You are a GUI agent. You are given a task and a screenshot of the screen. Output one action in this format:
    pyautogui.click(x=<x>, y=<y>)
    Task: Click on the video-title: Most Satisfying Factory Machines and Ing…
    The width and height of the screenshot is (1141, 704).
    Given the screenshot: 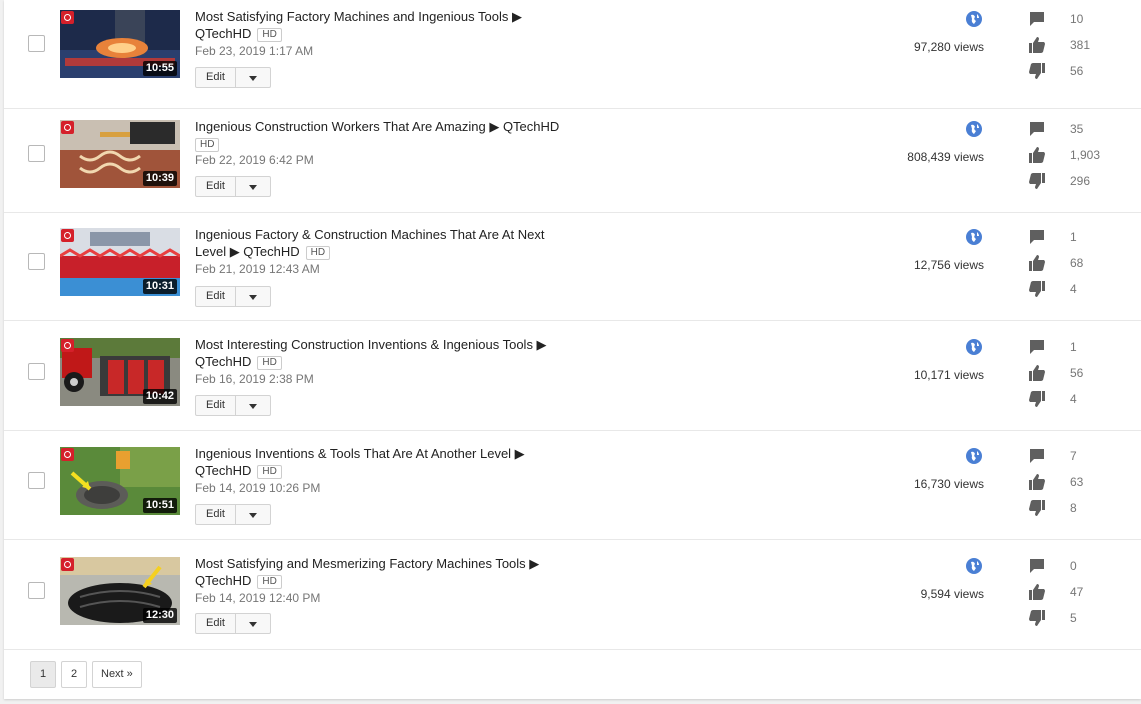 What is the action you would take?
    pyautogui.click(x=381, y=25)
    